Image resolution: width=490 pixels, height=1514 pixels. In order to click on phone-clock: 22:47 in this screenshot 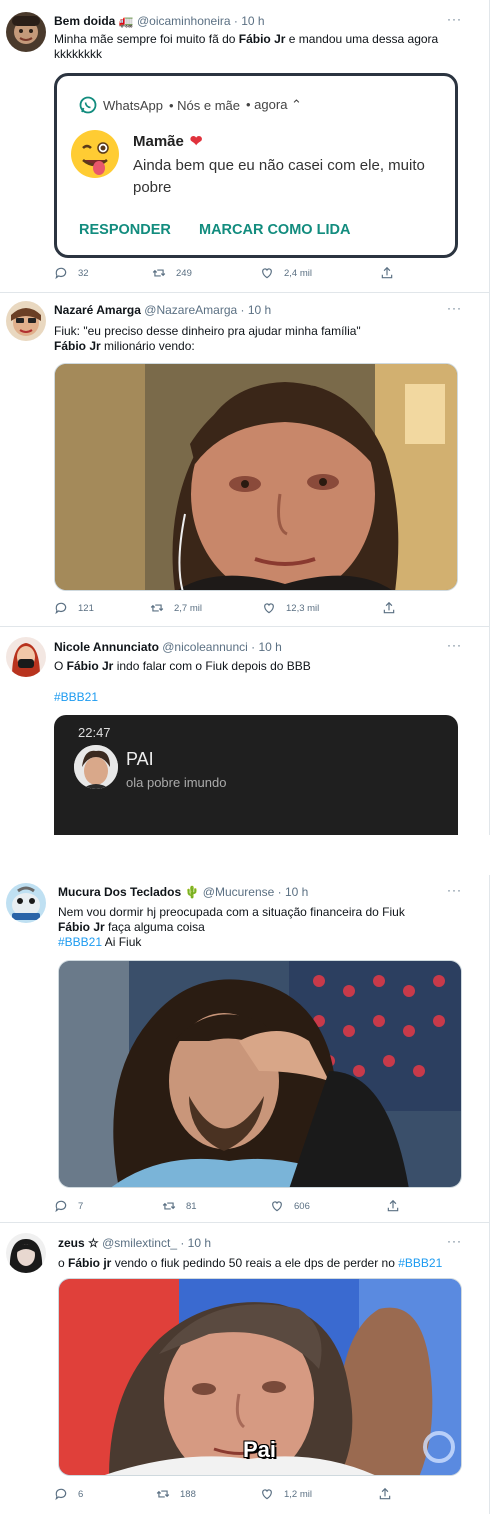, I will do `click(94, 732)`.